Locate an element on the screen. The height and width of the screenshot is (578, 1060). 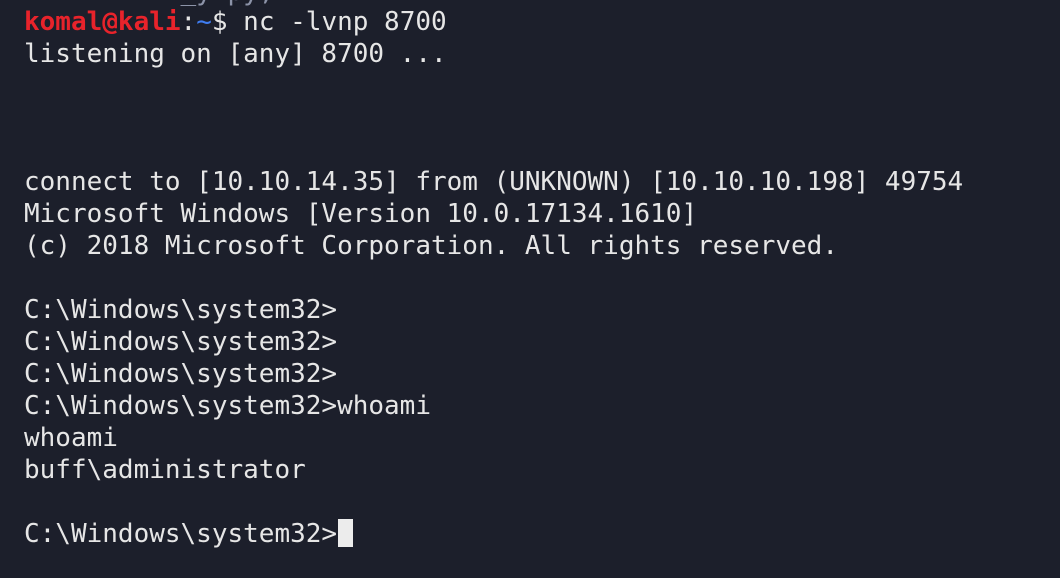
prompt-path: ~ is located at coordinates (204, 22).